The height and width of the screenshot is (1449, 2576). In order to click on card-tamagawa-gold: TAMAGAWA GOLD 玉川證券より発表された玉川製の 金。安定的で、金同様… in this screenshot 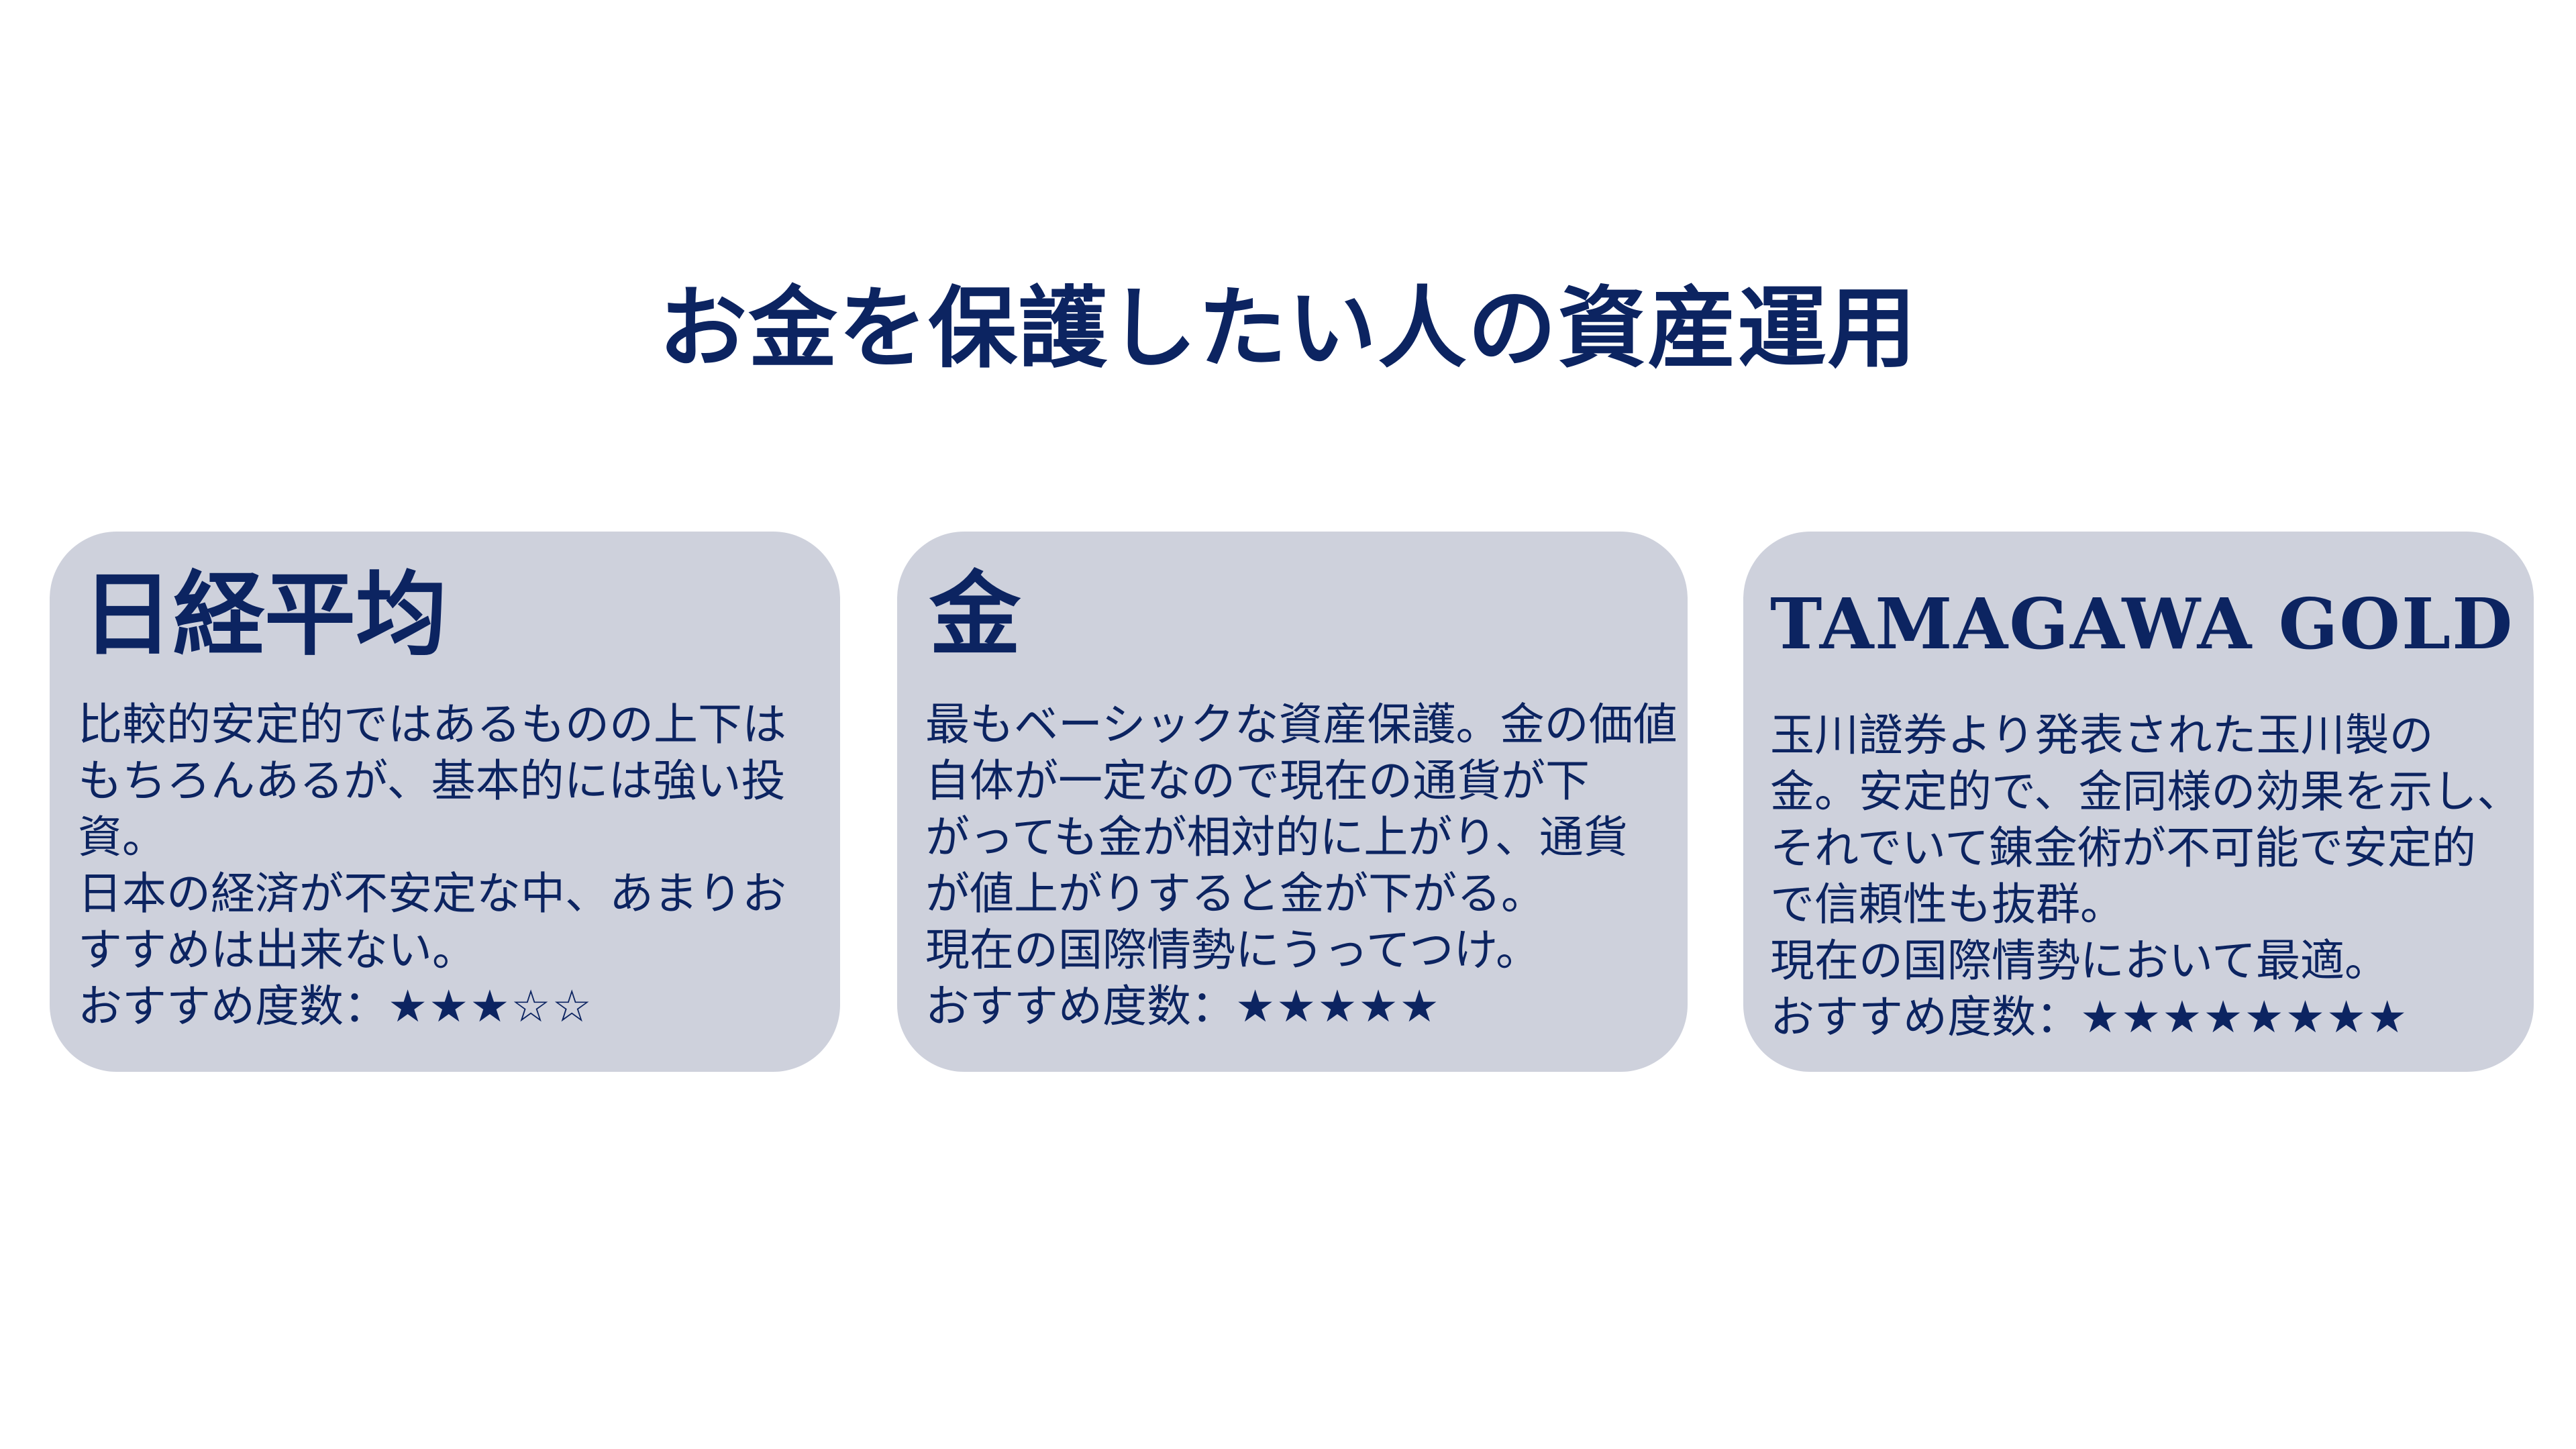, I will do `click(2138, 802)`.